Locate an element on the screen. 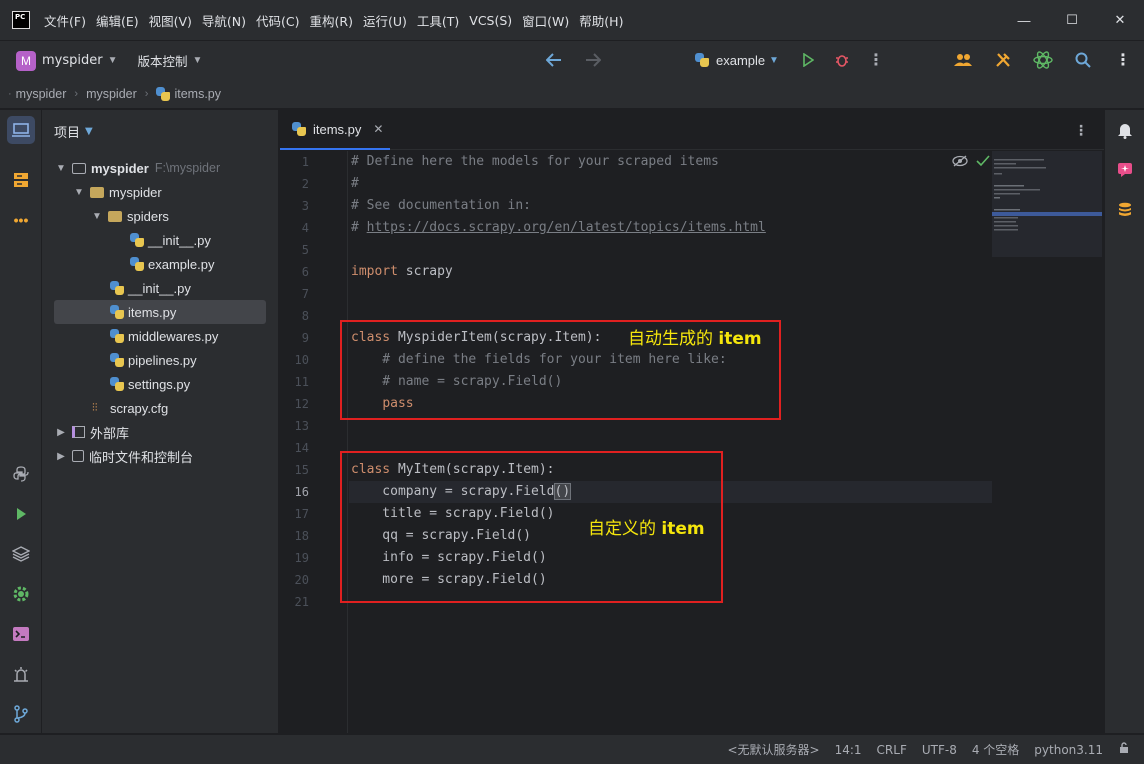 The image size is (1144, 764). tree-item-init: __init__.py is located at coordinates (150, 288).